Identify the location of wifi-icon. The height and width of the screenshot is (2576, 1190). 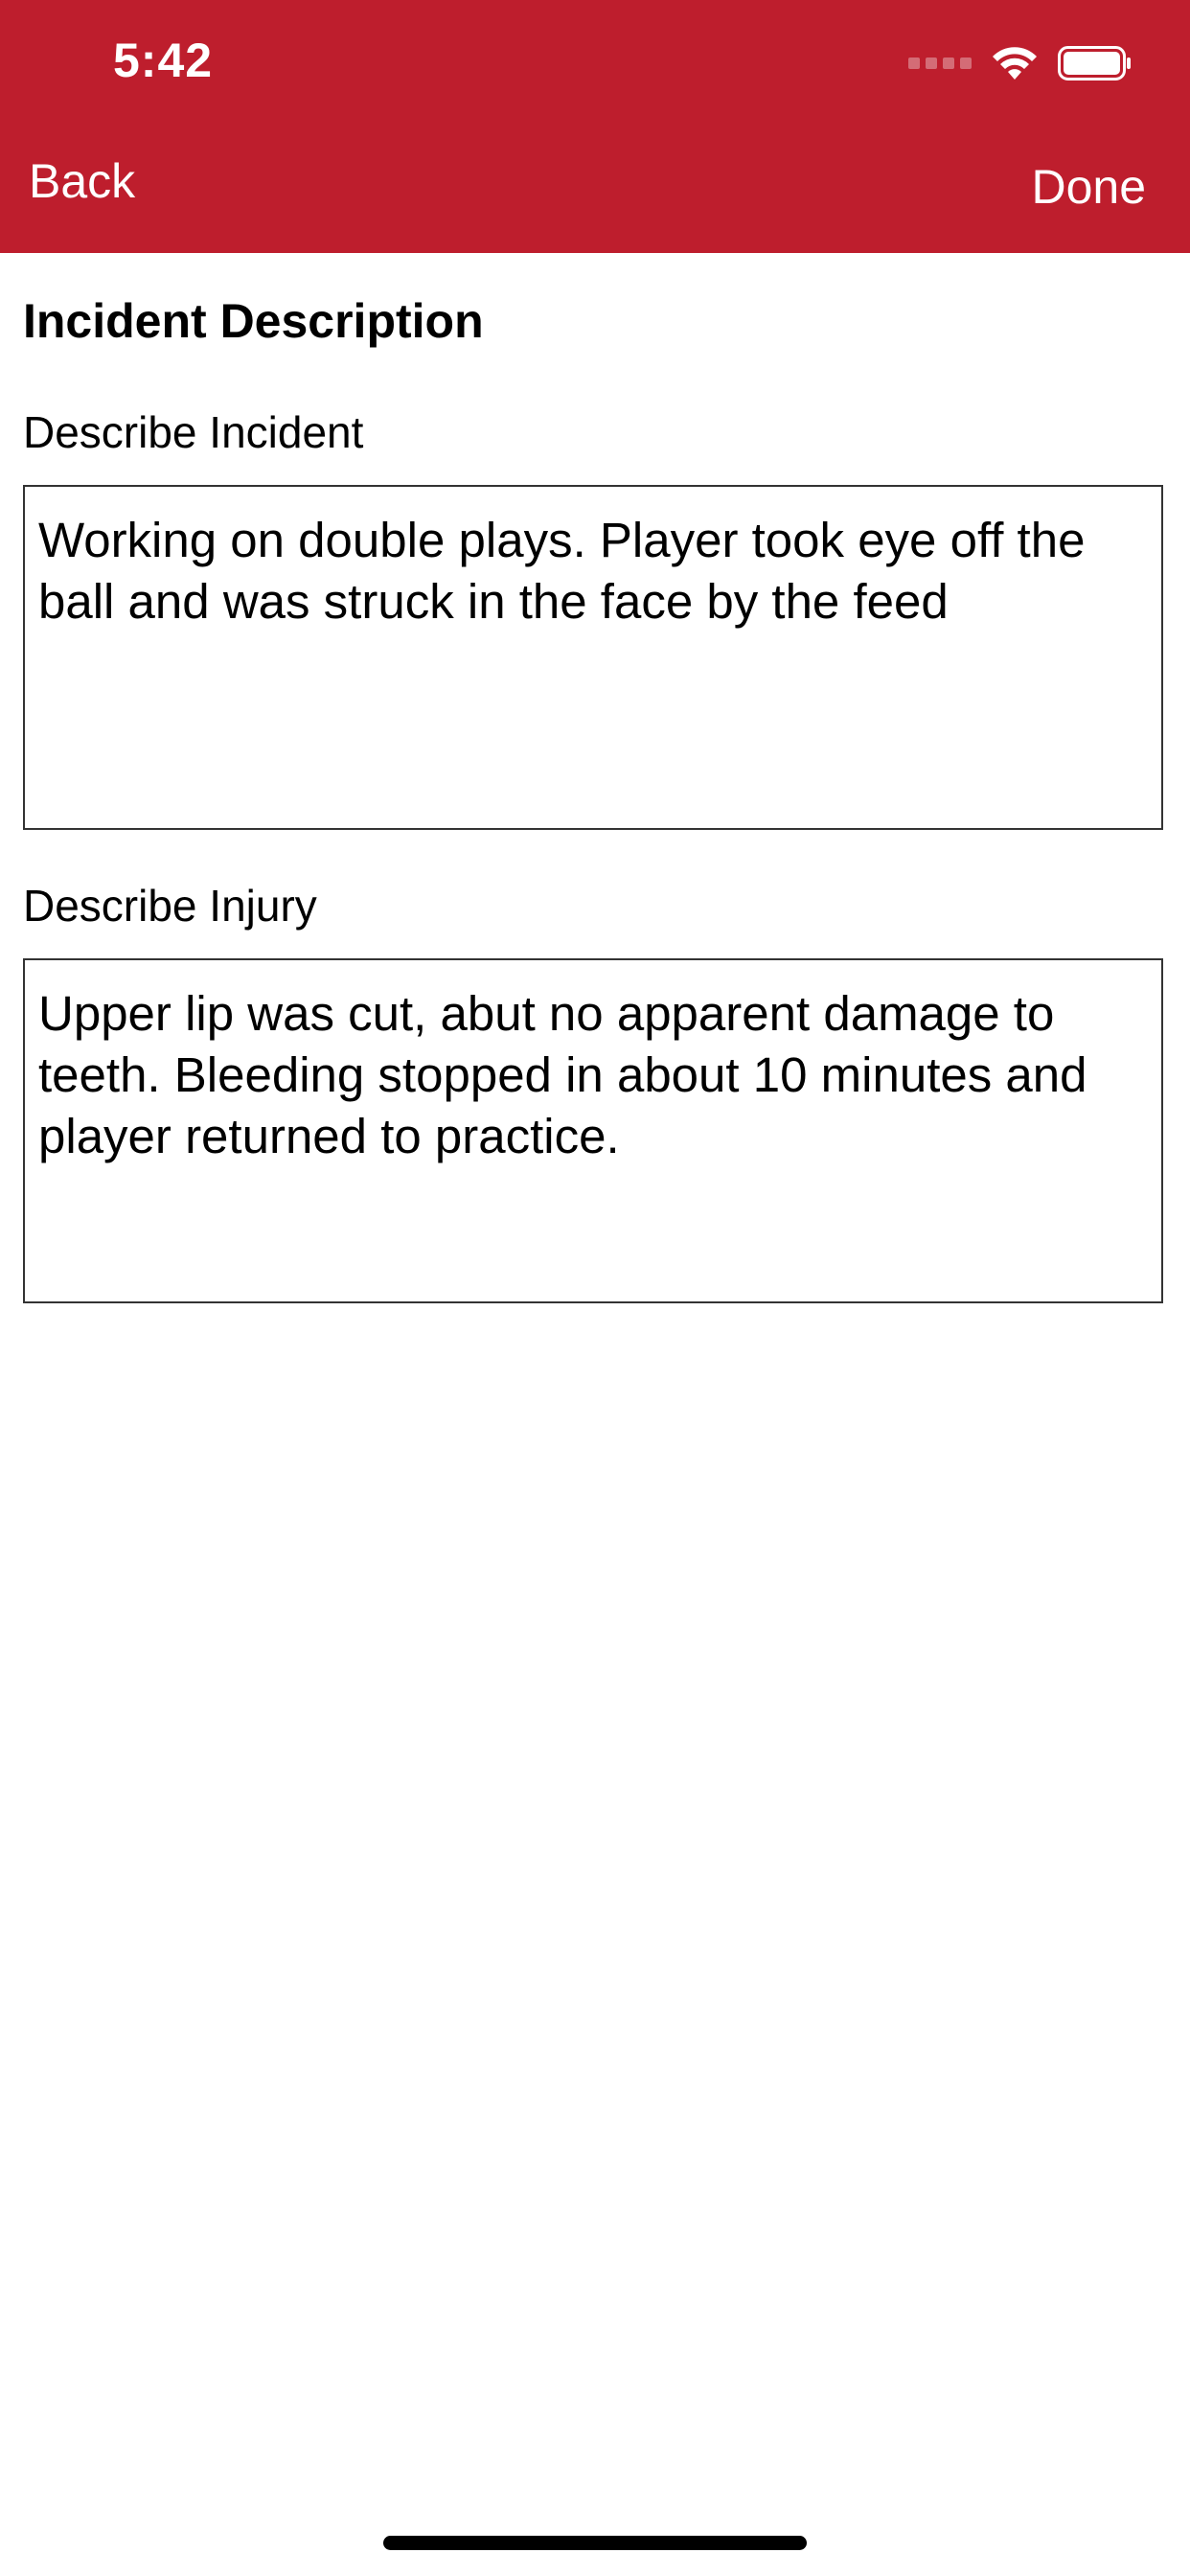
(1015, 63).